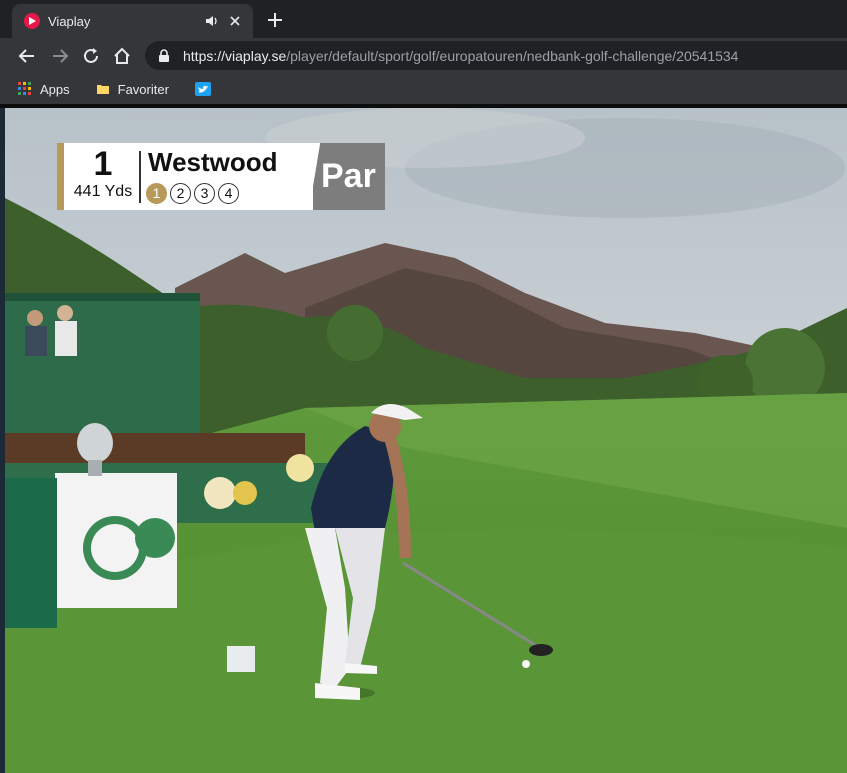 The height and width of the screenshot is (773, 847). What do you see at coordinates (24, 88) in the screenshot?
I see `apps-grid-icon` at bounding box center [24, 88].